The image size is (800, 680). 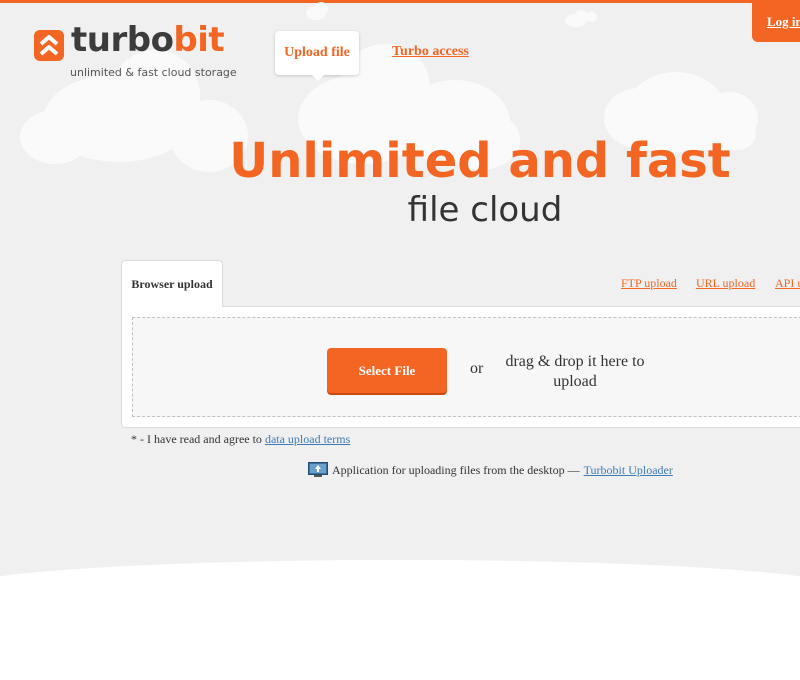 What do you see at coordinates (317, 52) in the screenshot?
I see `nav-upload-file-label: Upload file` at bounding box center [317, 52].